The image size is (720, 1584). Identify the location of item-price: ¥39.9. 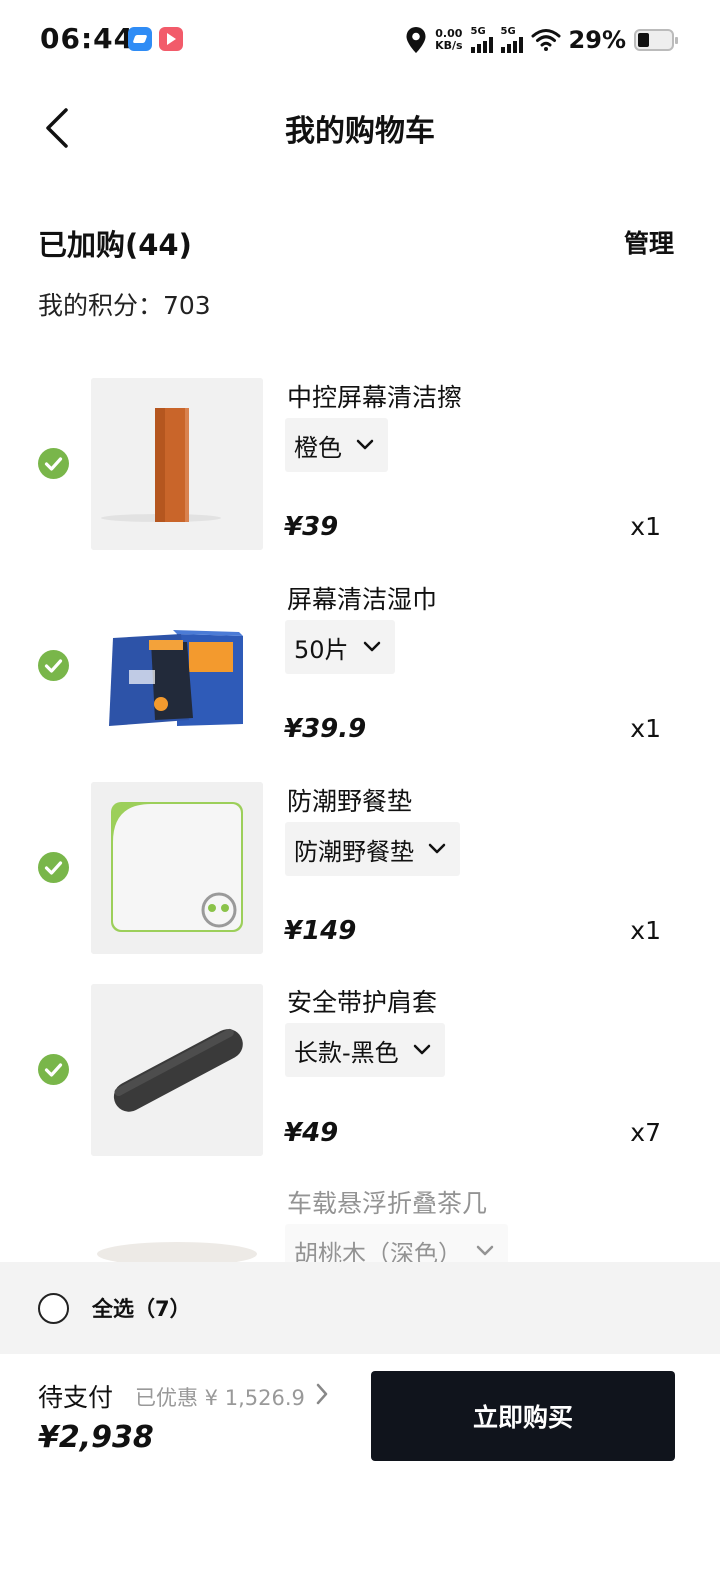
(325, 729).